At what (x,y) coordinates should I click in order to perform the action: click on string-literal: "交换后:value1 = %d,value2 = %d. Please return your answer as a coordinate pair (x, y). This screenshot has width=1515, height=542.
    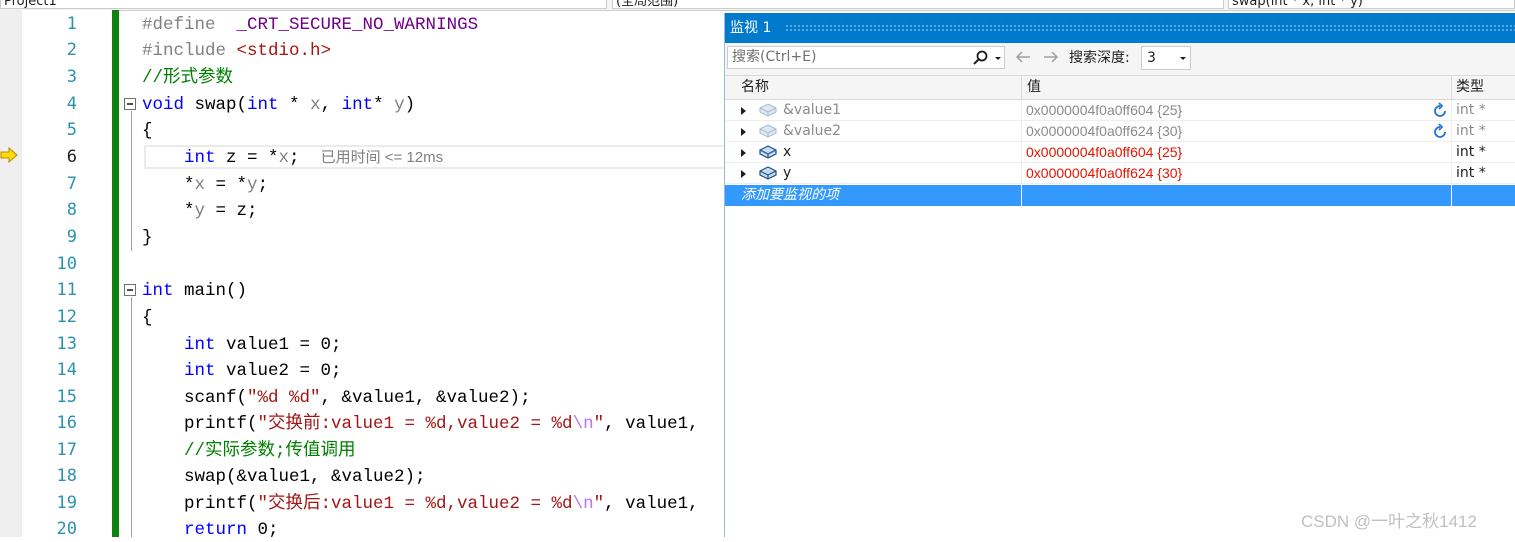
    Looking at the image, I should click on (415, 504).